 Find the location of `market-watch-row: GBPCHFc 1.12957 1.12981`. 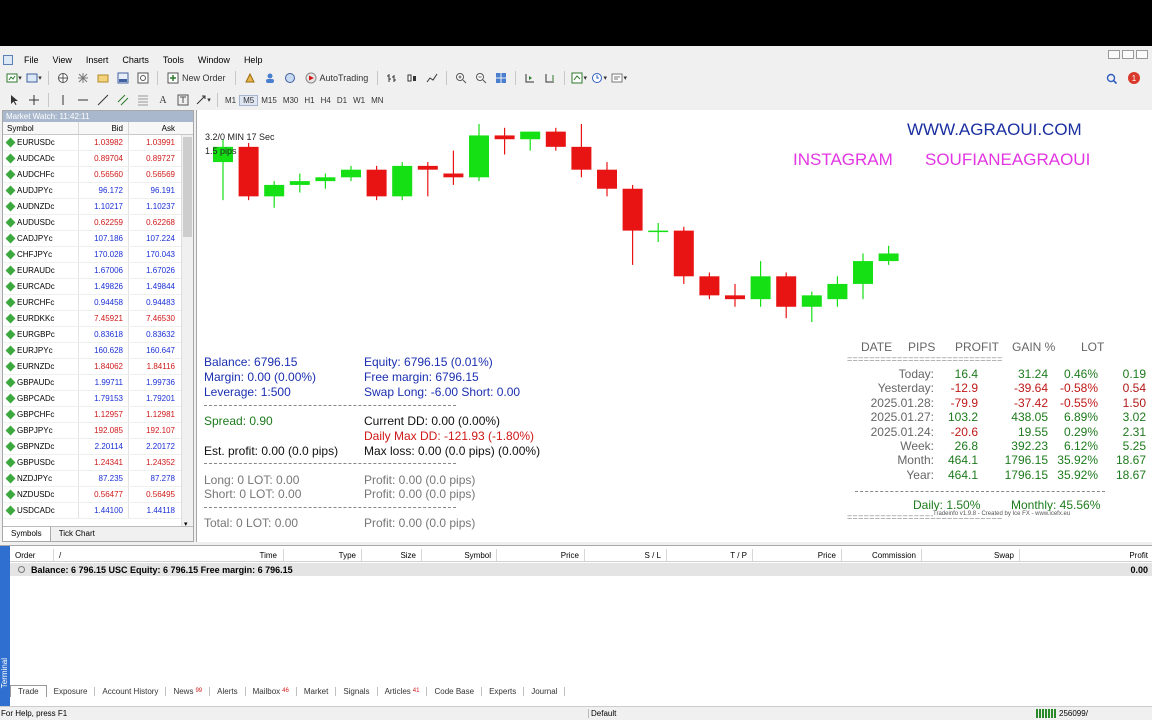

market-watch-row: GBPCHFc 1.12957 1.12981 is located at coordinates (98, 415).